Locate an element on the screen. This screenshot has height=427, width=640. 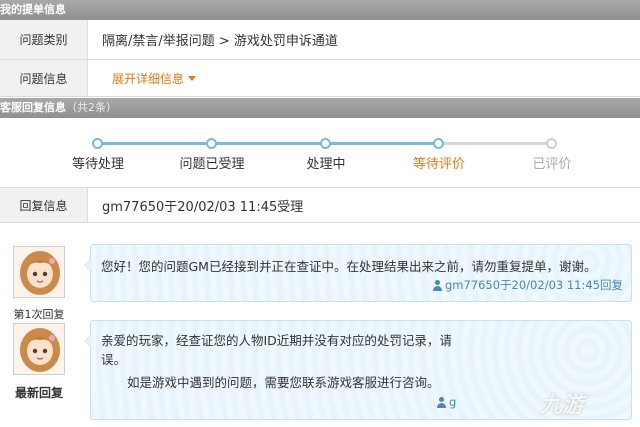
reply-section-title: 客服回复信息 is located at coordinates (33, 107).